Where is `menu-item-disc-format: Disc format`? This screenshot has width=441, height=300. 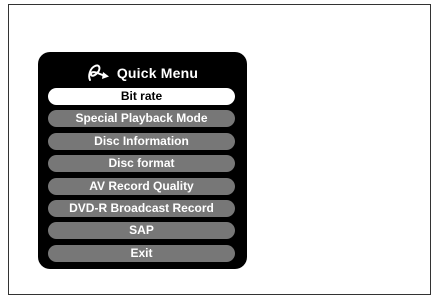 menu-item-disc-format: Disc format is located at coordinates (141, 164).